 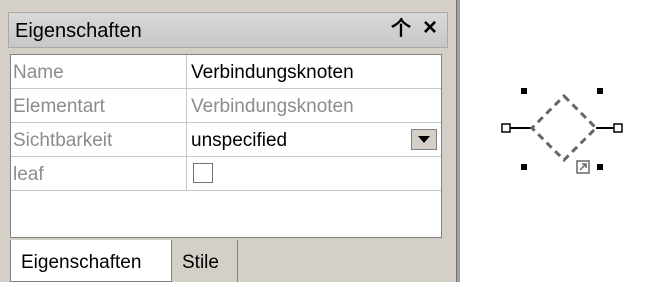 I want to click on port-right, so click(x=618, y=128).